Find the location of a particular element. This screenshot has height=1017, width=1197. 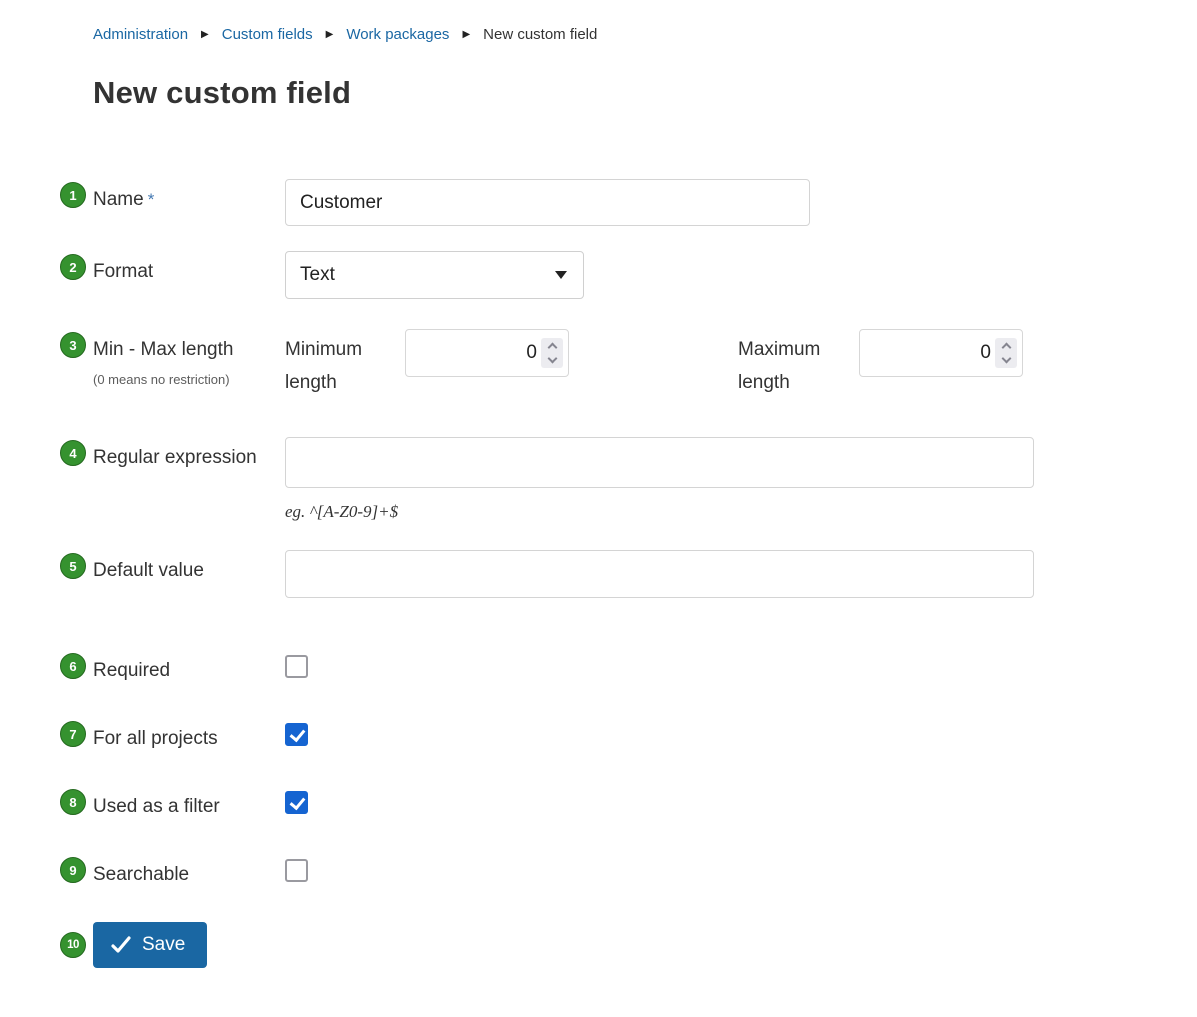

save-button-label: Save is located at coordinates (164, 944).